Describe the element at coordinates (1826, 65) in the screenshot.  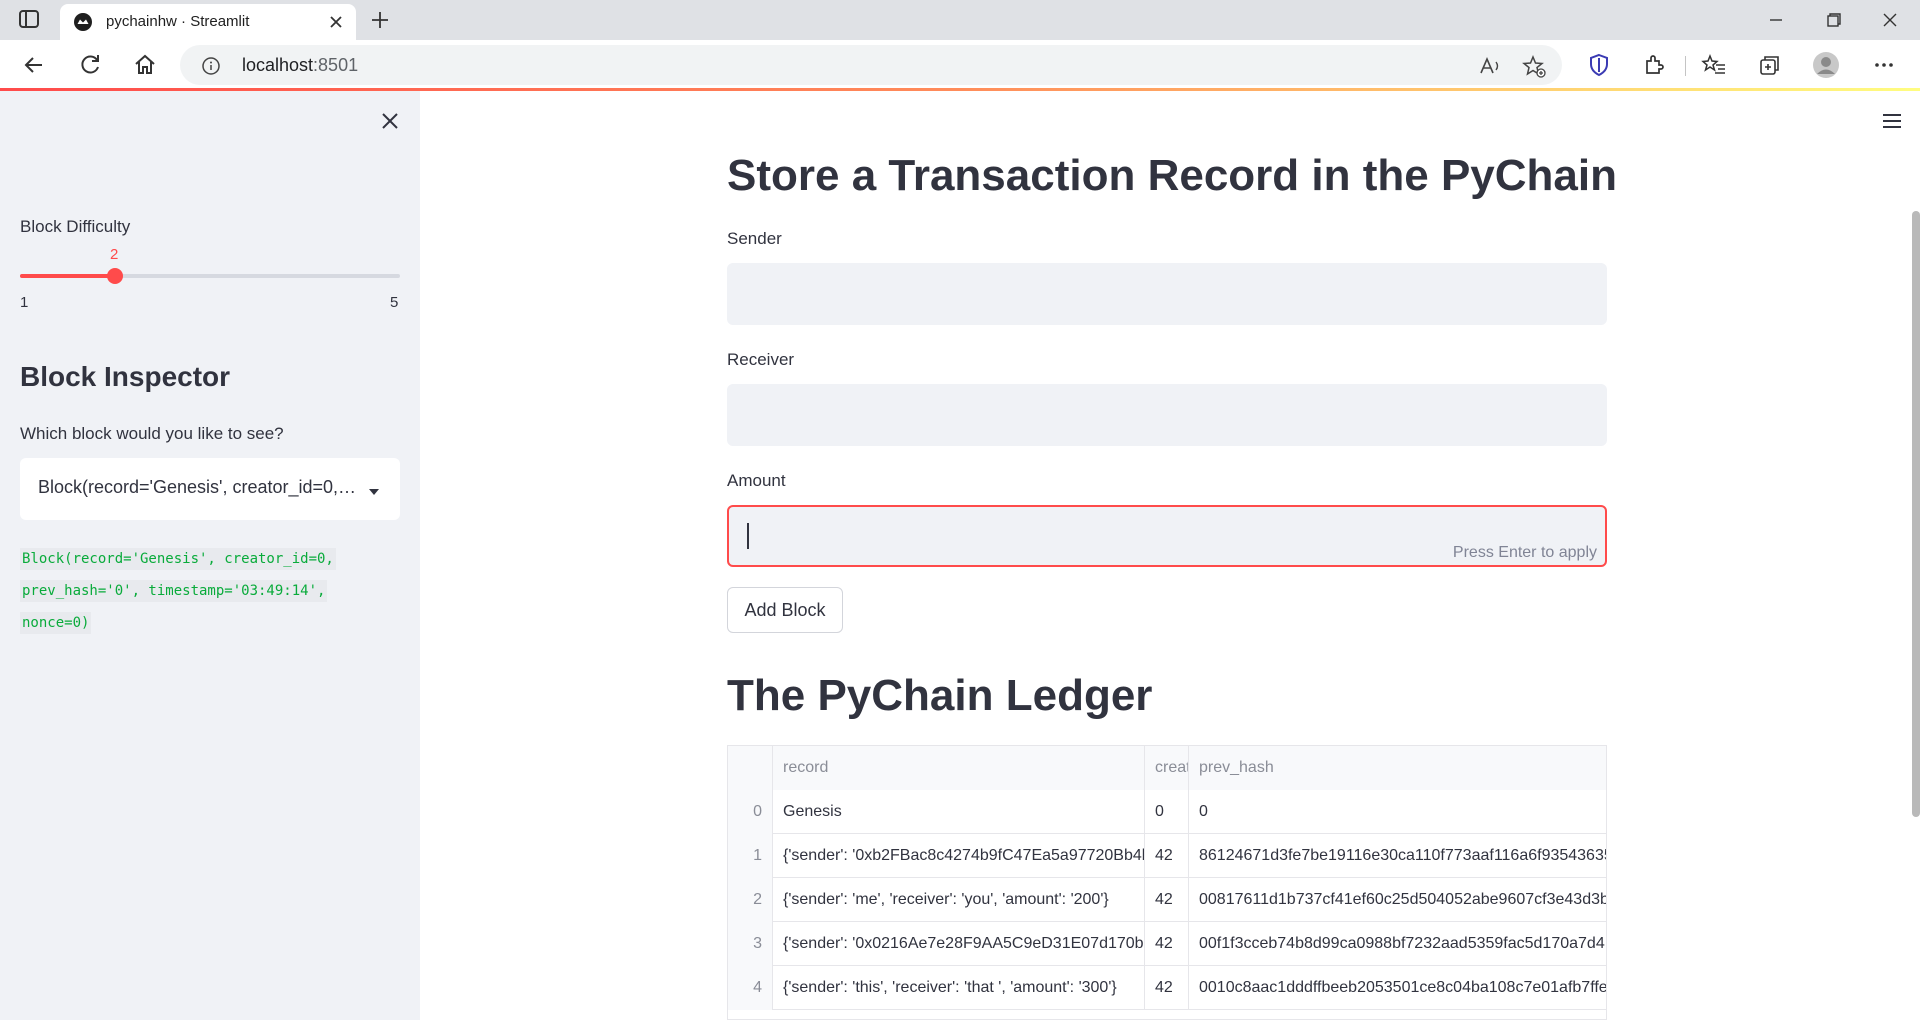
I see `profile-avatar-icon` at that location.